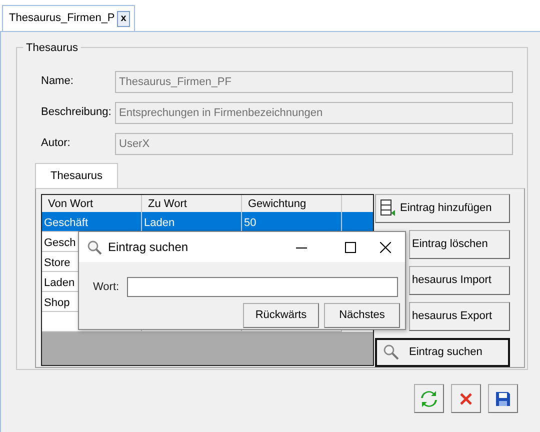  Describe the element at coordinates (442, 352) in the screenshot. I see `action-button: Eintrag suchen` at that location.